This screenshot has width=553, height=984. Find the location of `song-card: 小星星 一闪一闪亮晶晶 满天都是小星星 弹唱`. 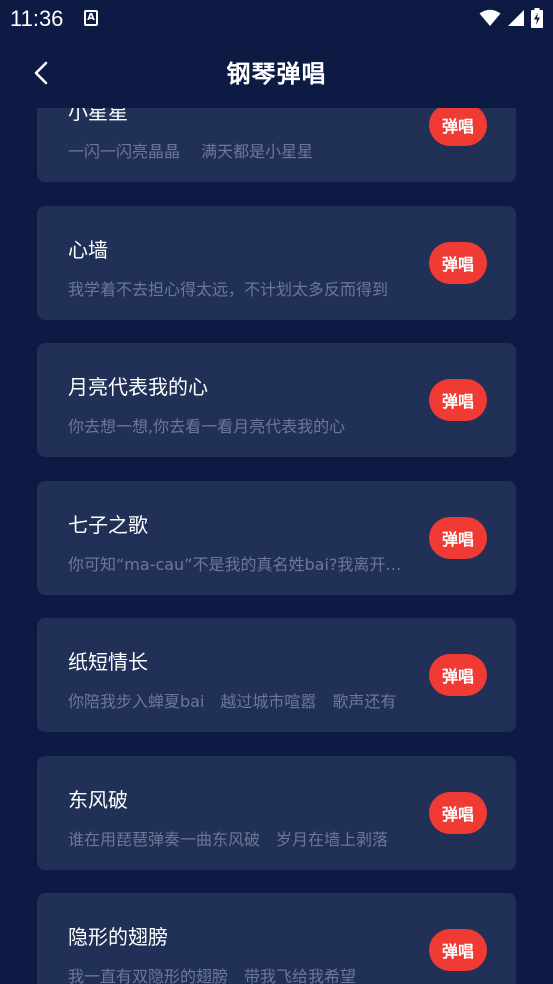

song-card: 小星星 一闪一闪亮晶晶 满天都是小星星 弹唱 is located at coordinates (276, 145).